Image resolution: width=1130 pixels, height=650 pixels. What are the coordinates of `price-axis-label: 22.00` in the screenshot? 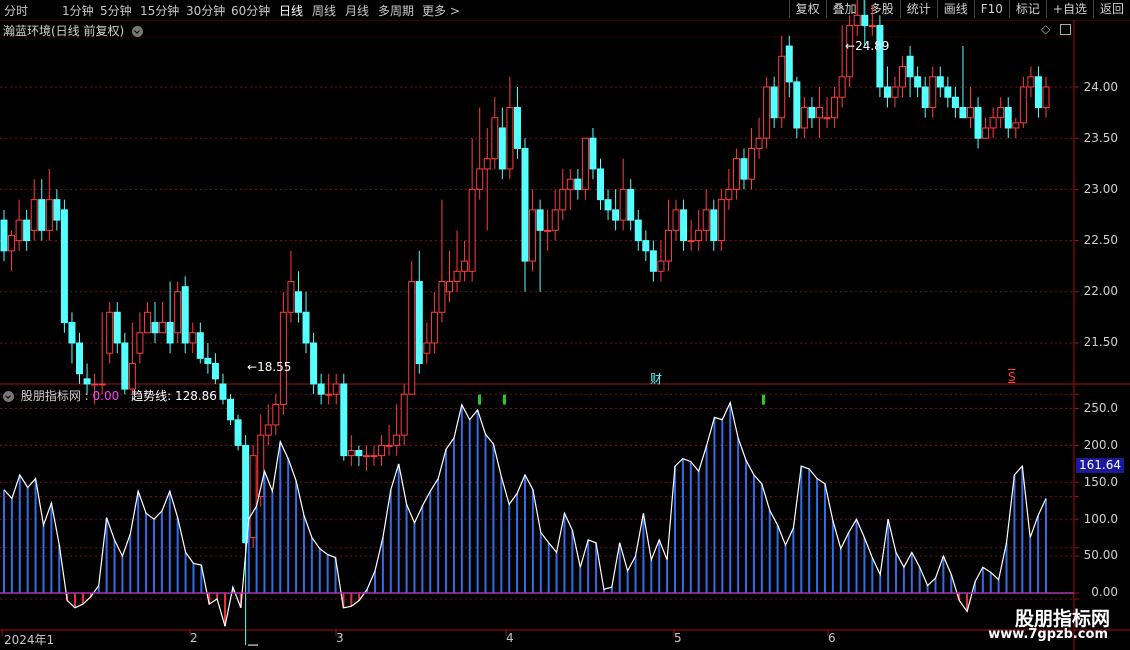 It's located at (1100, 291).